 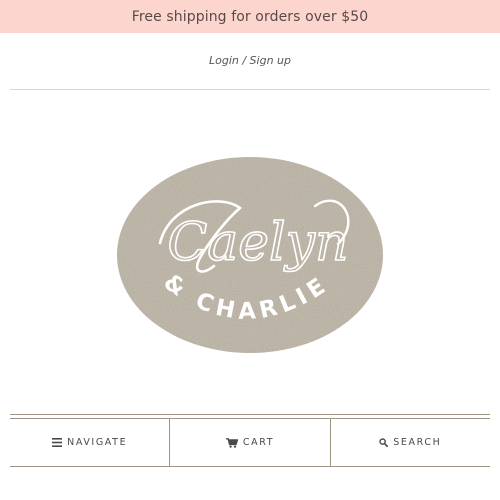 What do you see at coordinates (57, 442) in the screenshot?
I see `menu-icon` at bounding box center [57, 442].